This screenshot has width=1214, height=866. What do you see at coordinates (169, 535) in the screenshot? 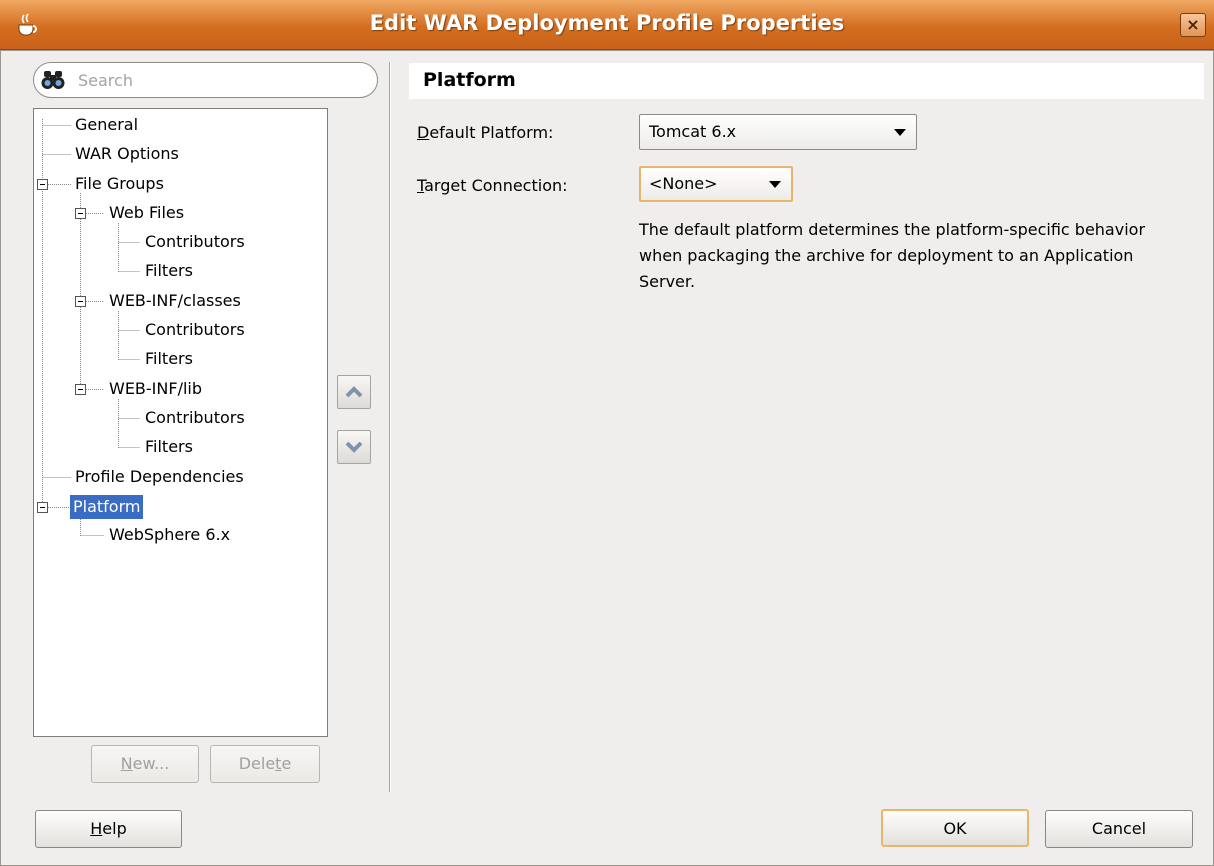
I see `tree-item-websphere: WebSphere 6.x` at bounding box center [169, 535].